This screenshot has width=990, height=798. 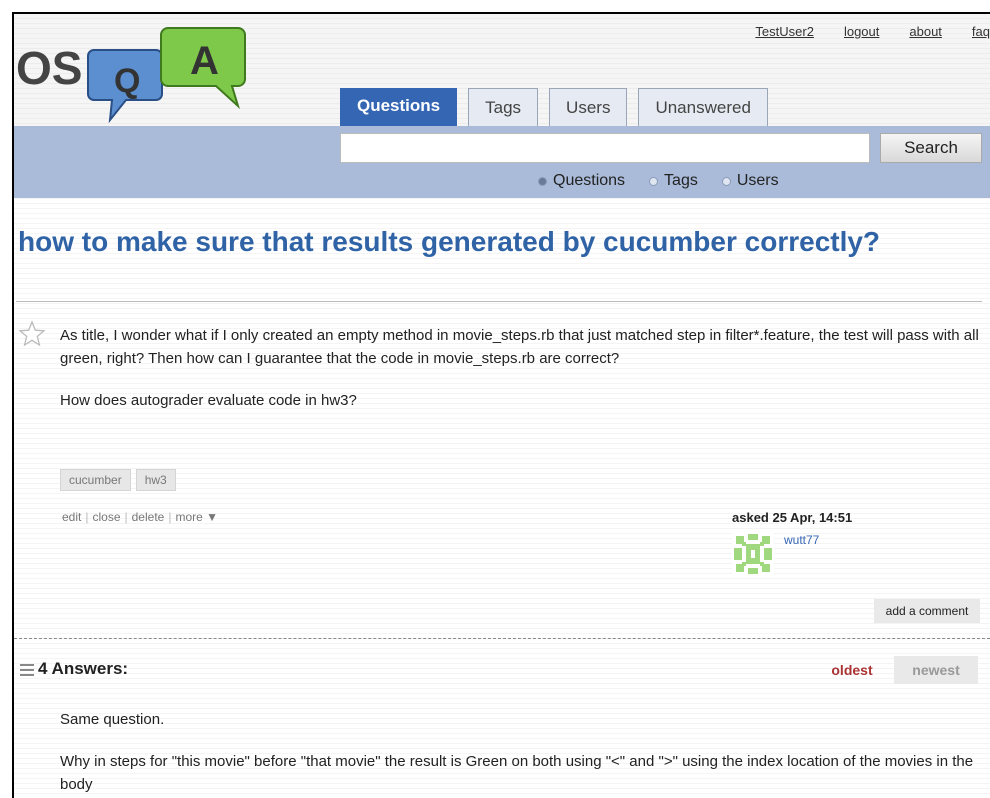 I want to click on top-links: TestUser2 logout about faq, so click(x=872, y=31).